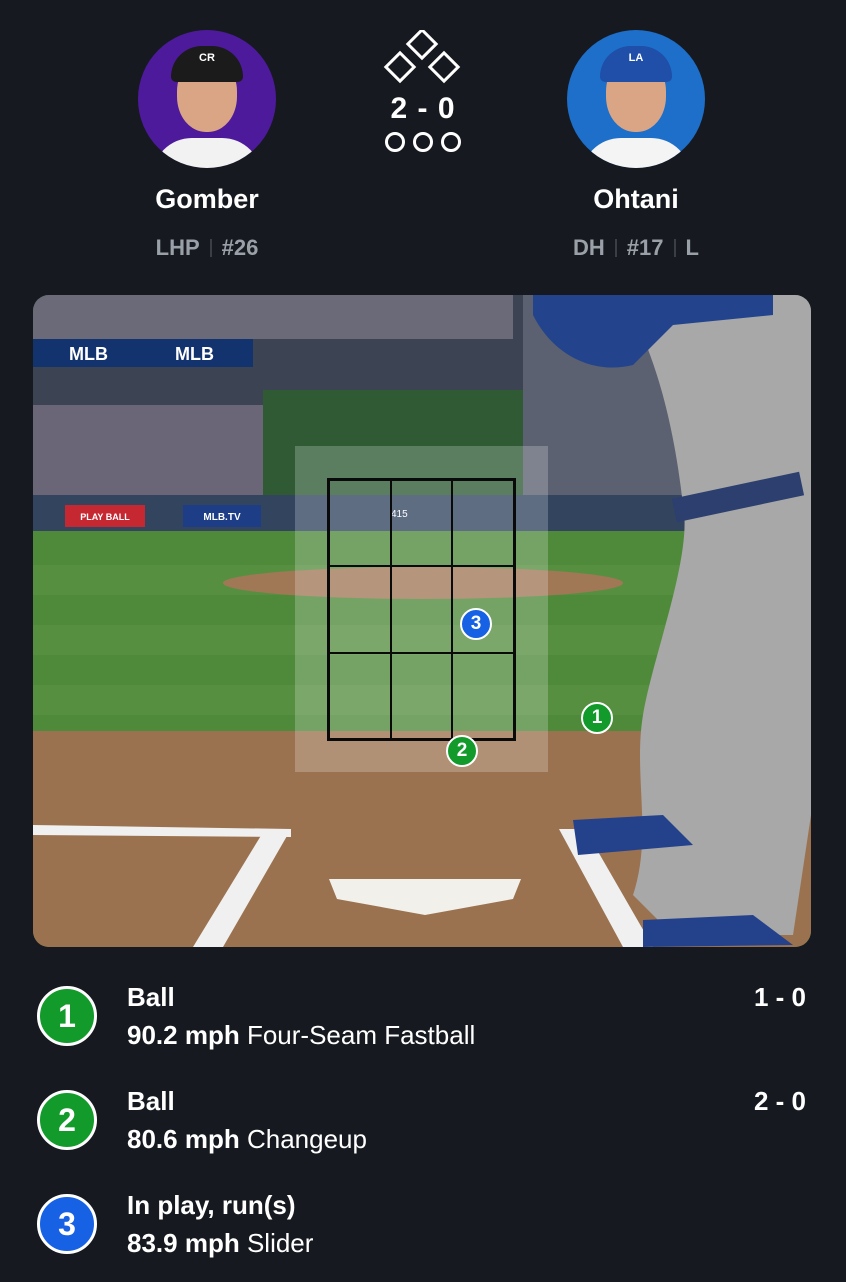 This screenshot has height=1282, width=846. What do you see at coordinates (636, 199) in the screenshot?
I see `batter-name: Ohtani` at bounding box center [636, 199].